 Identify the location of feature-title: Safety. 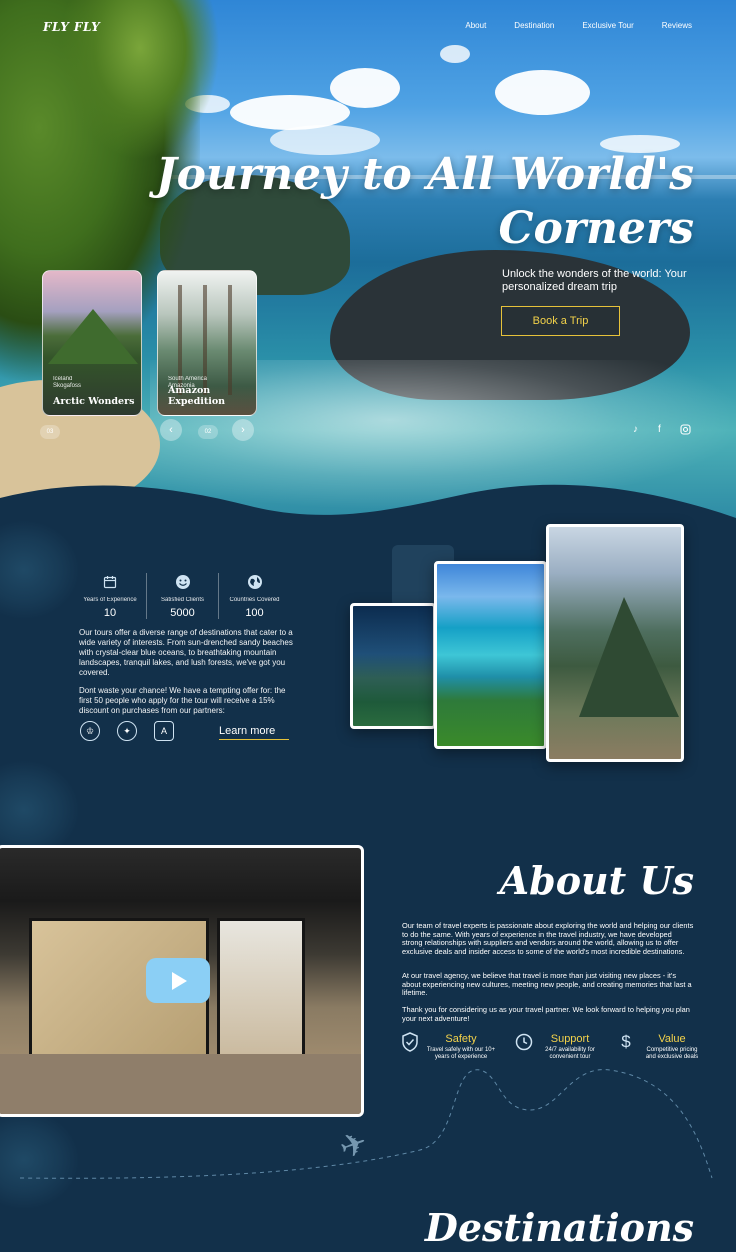
(461, 1039).